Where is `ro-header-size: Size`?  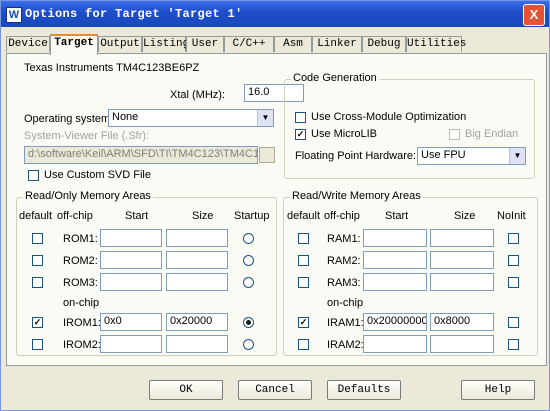
ro-header-size: Size is located at coordinates (203, 216).